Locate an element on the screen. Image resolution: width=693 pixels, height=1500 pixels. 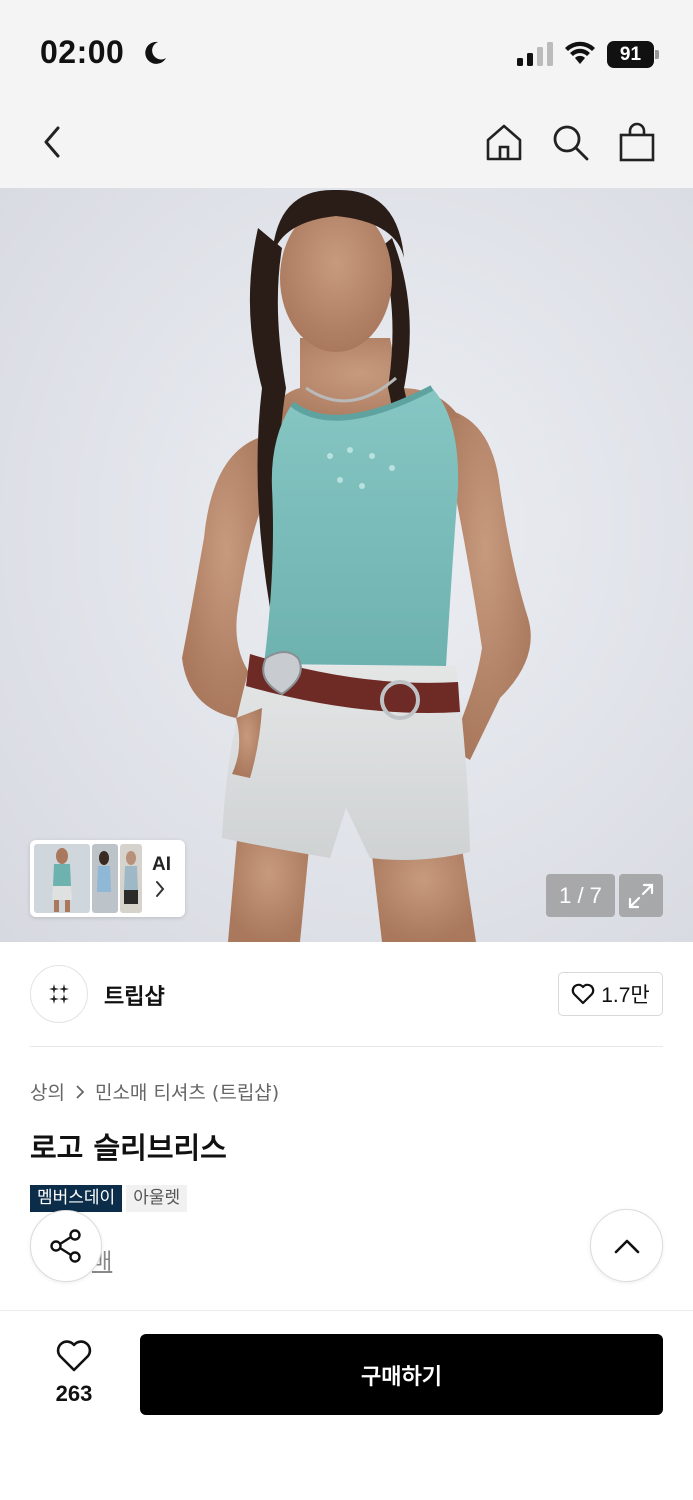
brand-logo is located at coordinates (59, 994).